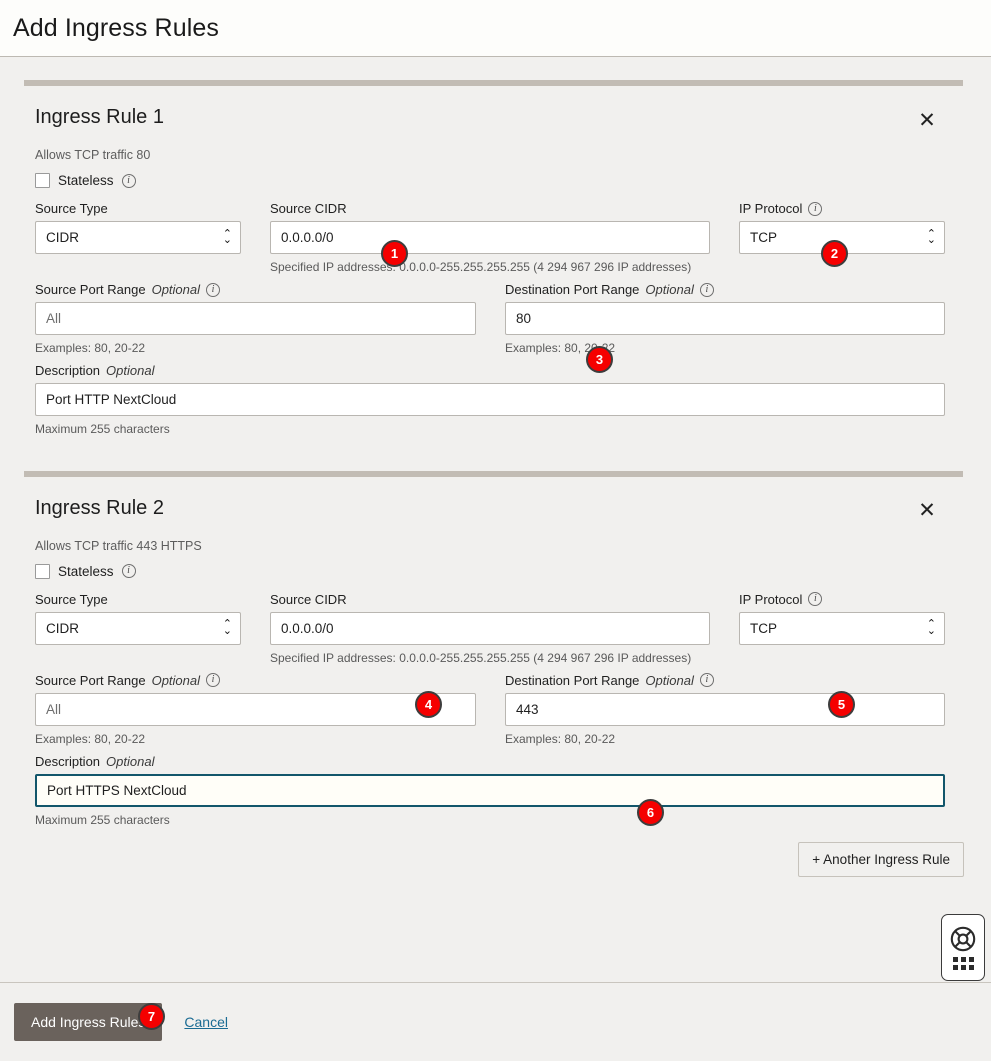 The width and height of the screenshot is (991, 1061). Describe the element at coordinates (650, 812) in the screenshot. I see `annotation-badge-6: 6` at that location.